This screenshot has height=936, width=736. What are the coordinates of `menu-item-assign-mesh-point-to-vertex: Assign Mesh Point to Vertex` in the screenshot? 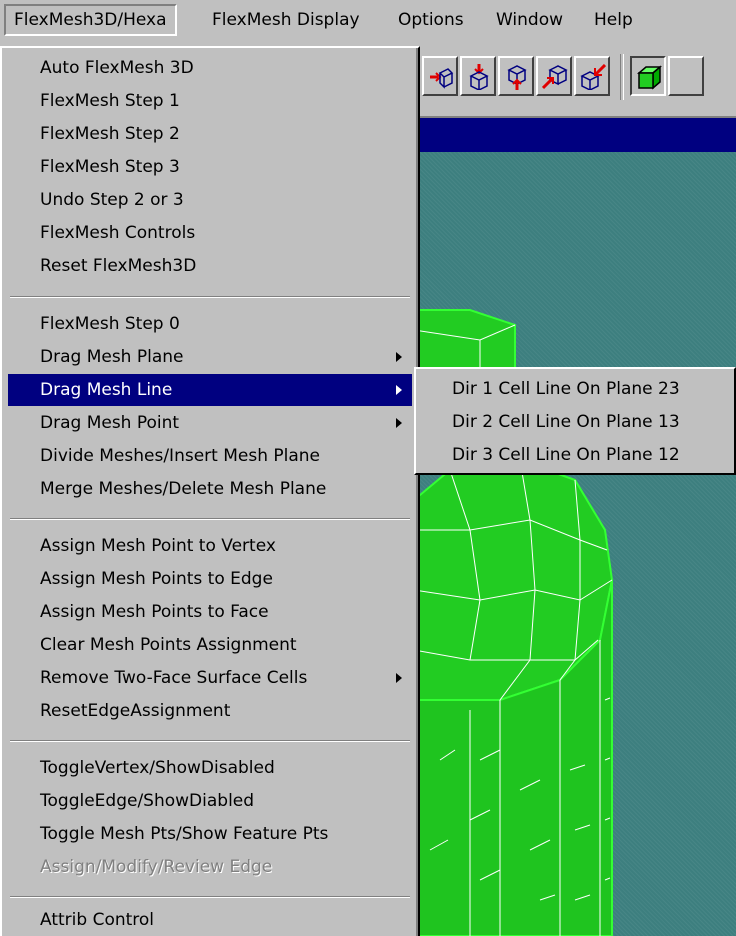 It's located at (210, 546).